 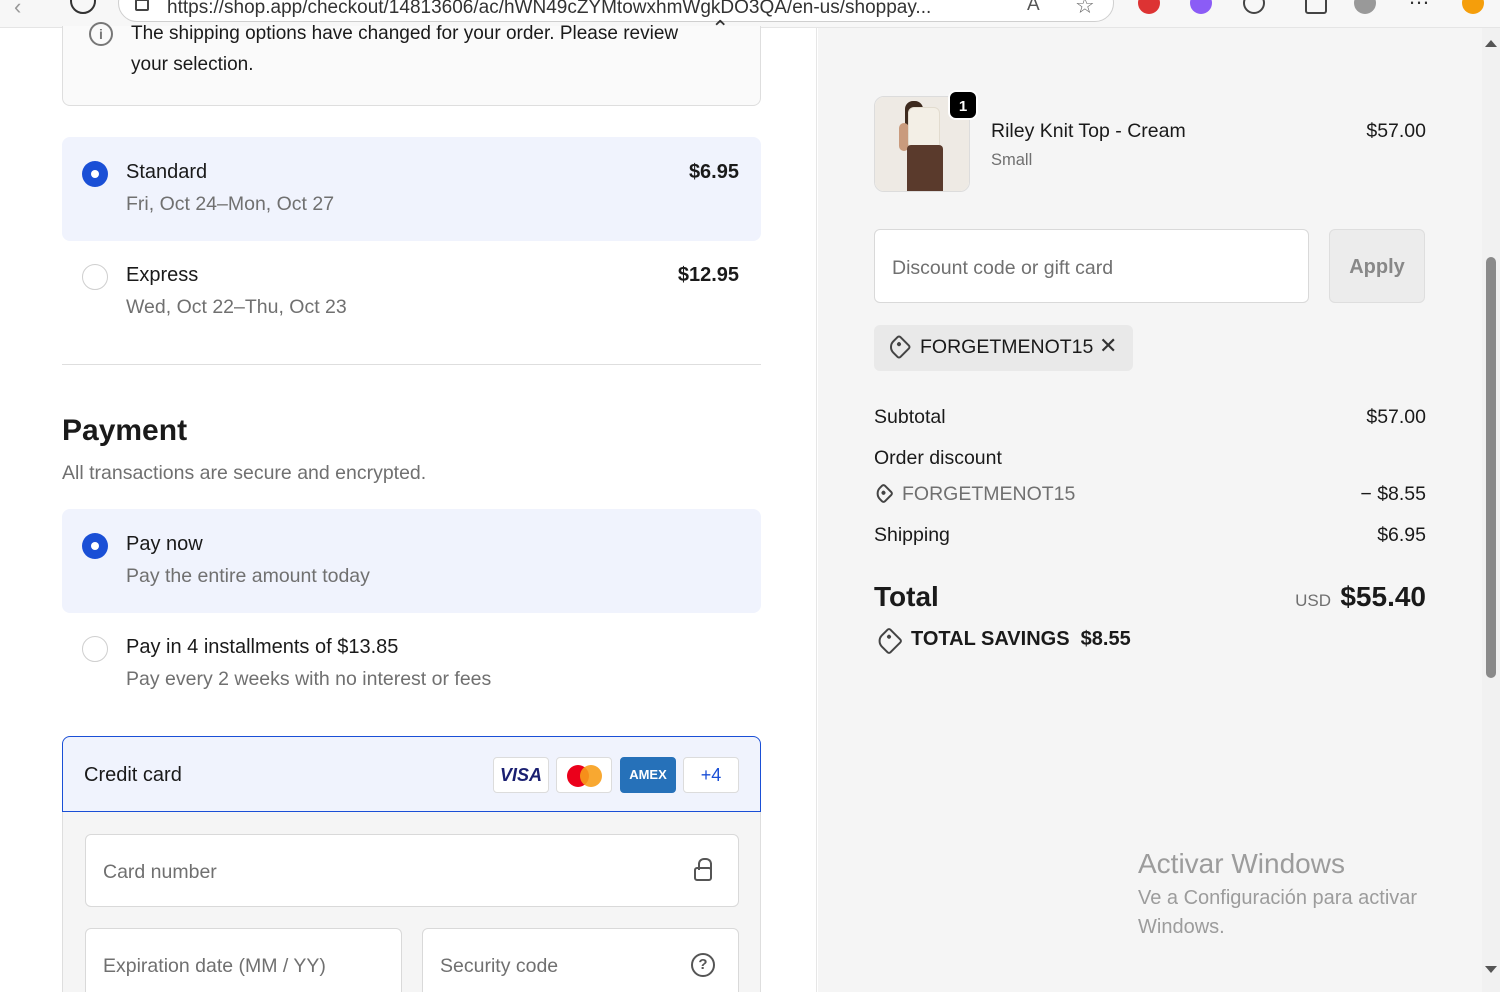 I want to click on more-cards-badge: +4, so click(x=711, y=775).